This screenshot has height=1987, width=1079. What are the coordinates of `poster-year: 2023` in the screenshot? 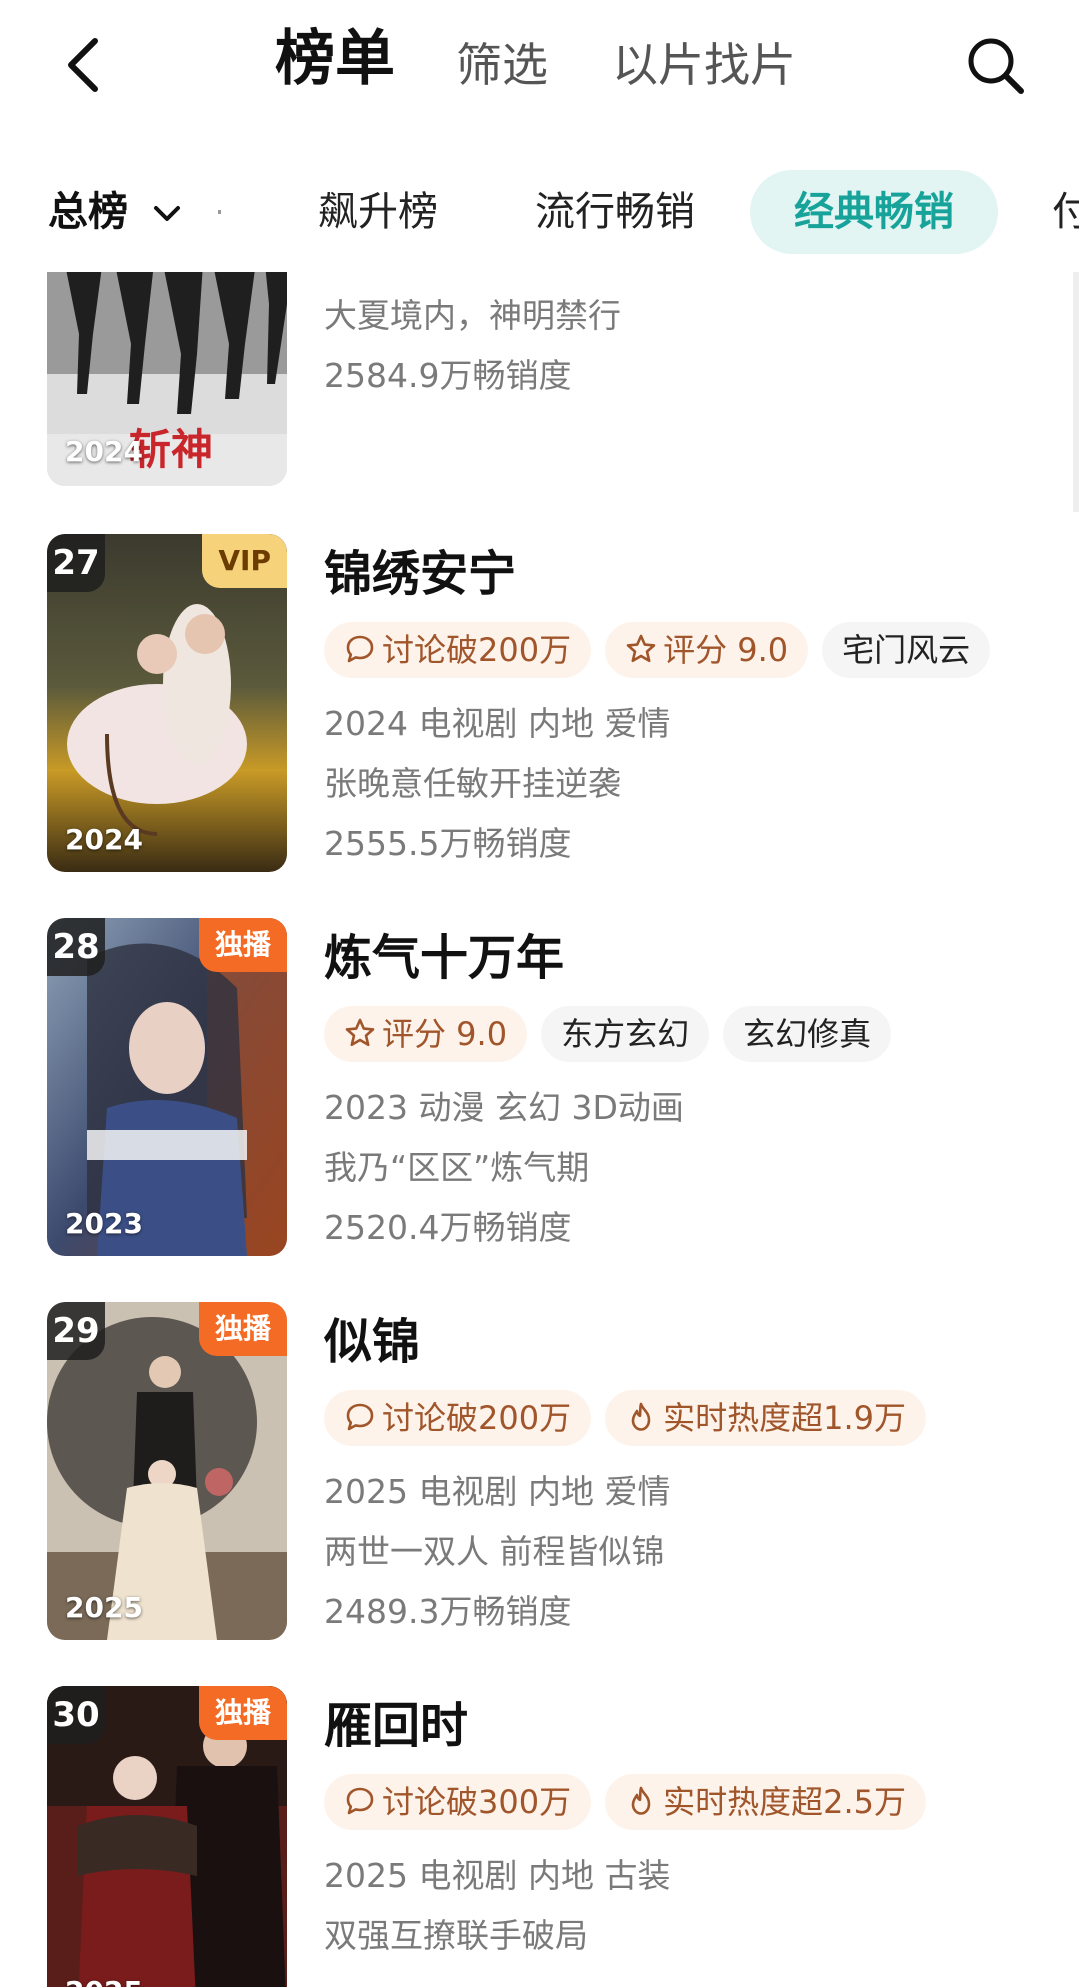 It's located at (104, 1223).